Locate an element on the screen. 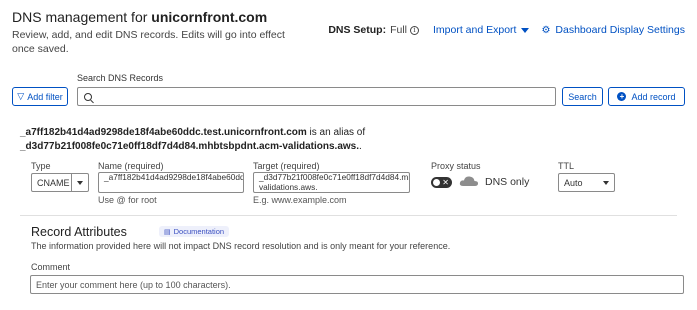 The image size is (697, 310). import-export-label: Import and Export is located at coordinates (474, 30).